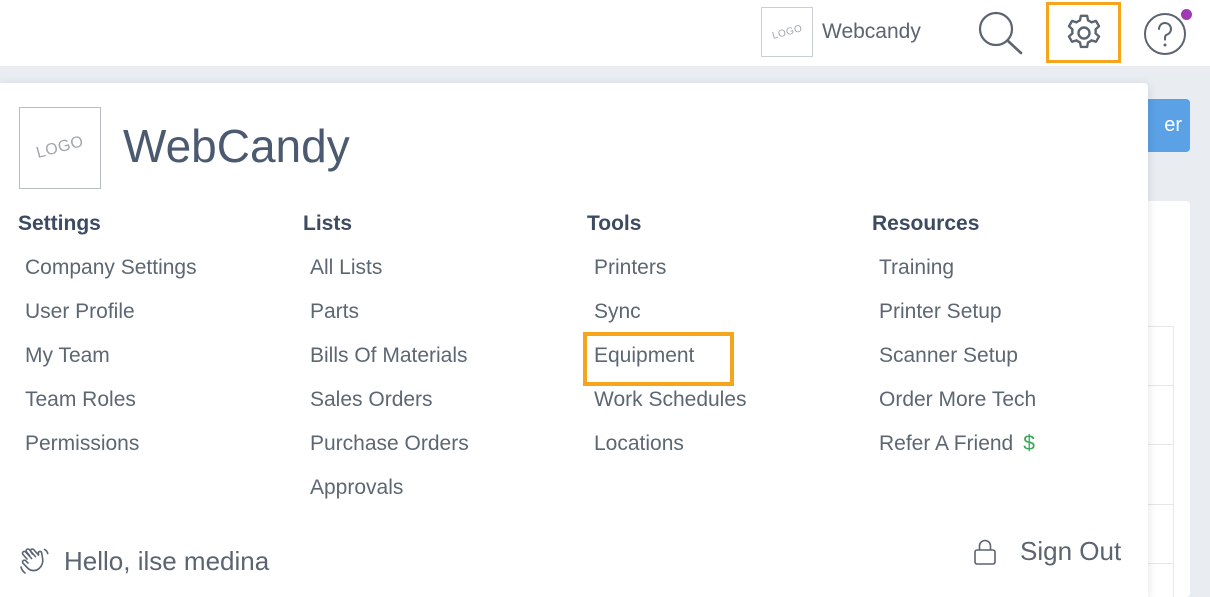 The image size is (1210, 597). I want to click on dollar-icon: $, so click(1029, 443).